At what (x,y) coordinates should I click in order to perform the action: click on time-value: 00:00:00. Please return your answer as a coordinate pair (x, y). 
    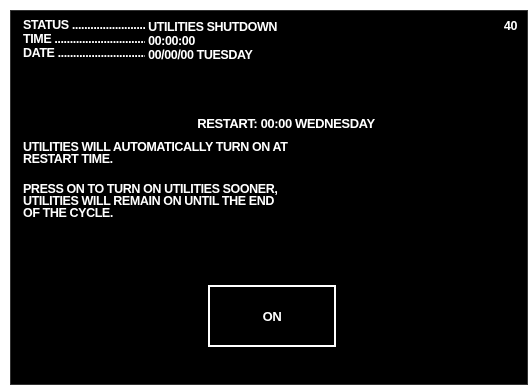
    Looking at the image, I should click on (171, 41).